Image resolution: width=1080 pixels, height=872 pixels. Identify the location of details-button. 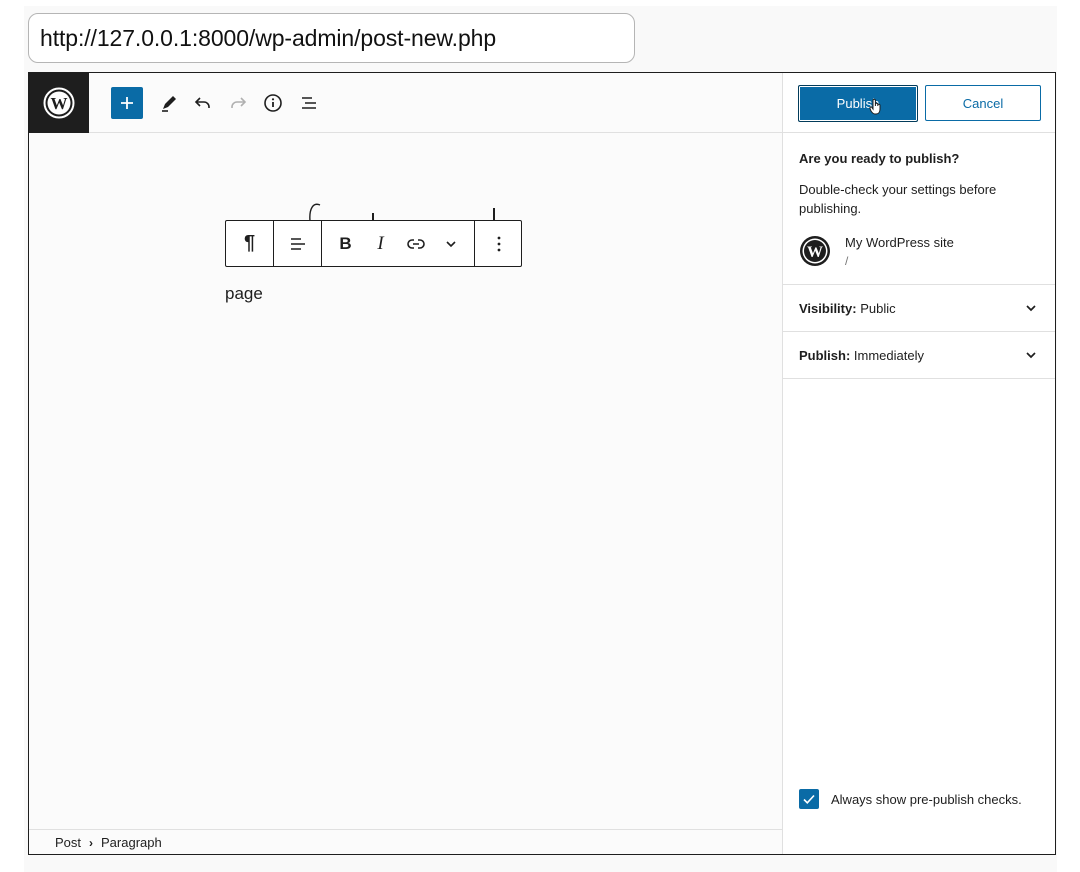
(273, 103).